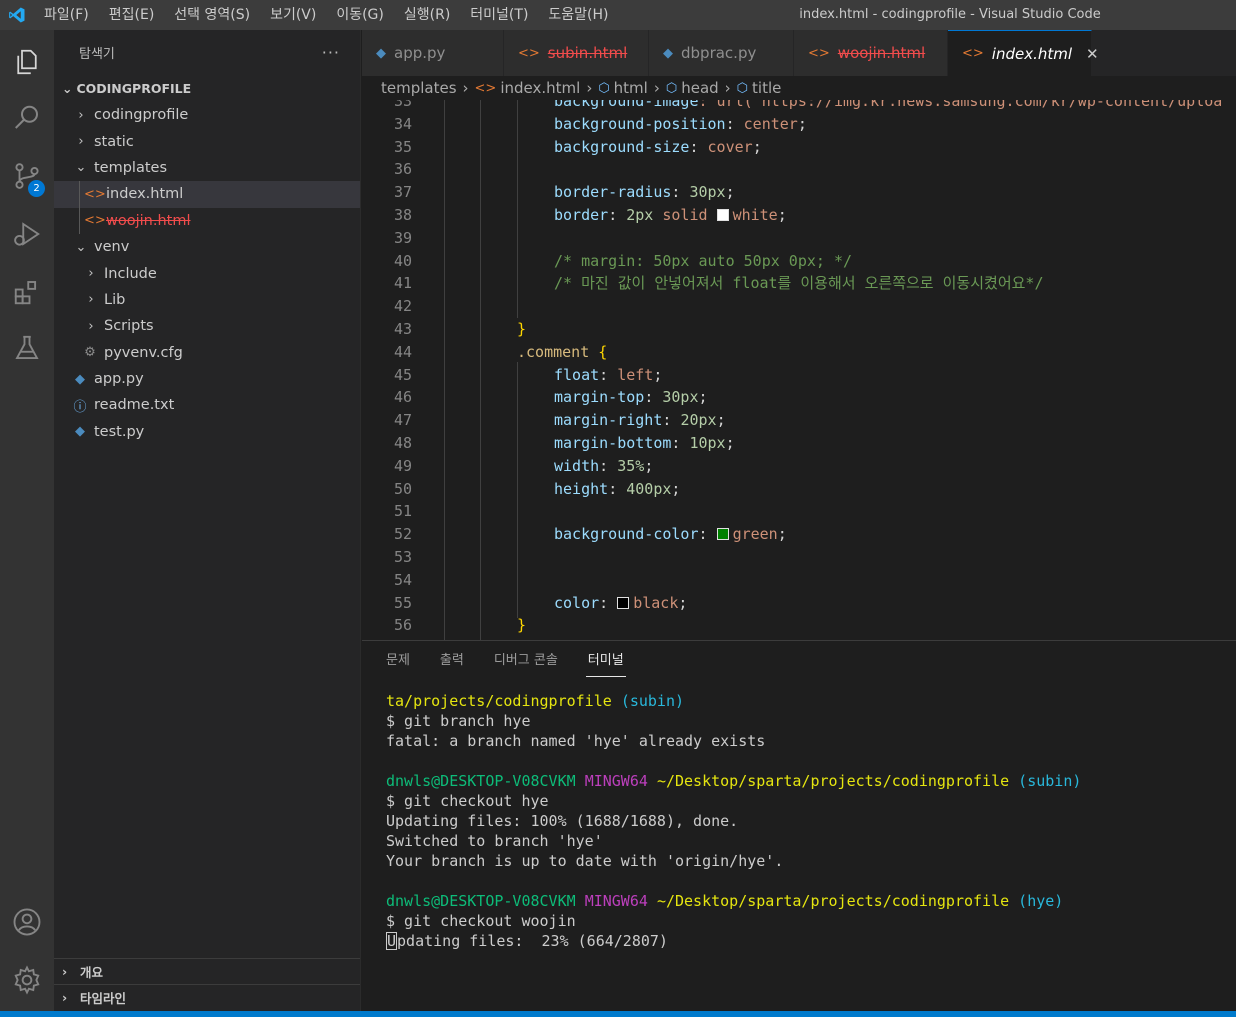 Image resolution: width=1236 pixels, height=1017 pixels. Describe the element at coordinates (564, 442) in the screenshot. I see `code-line-48: 48 margin-bottom: 10px;` at that location.